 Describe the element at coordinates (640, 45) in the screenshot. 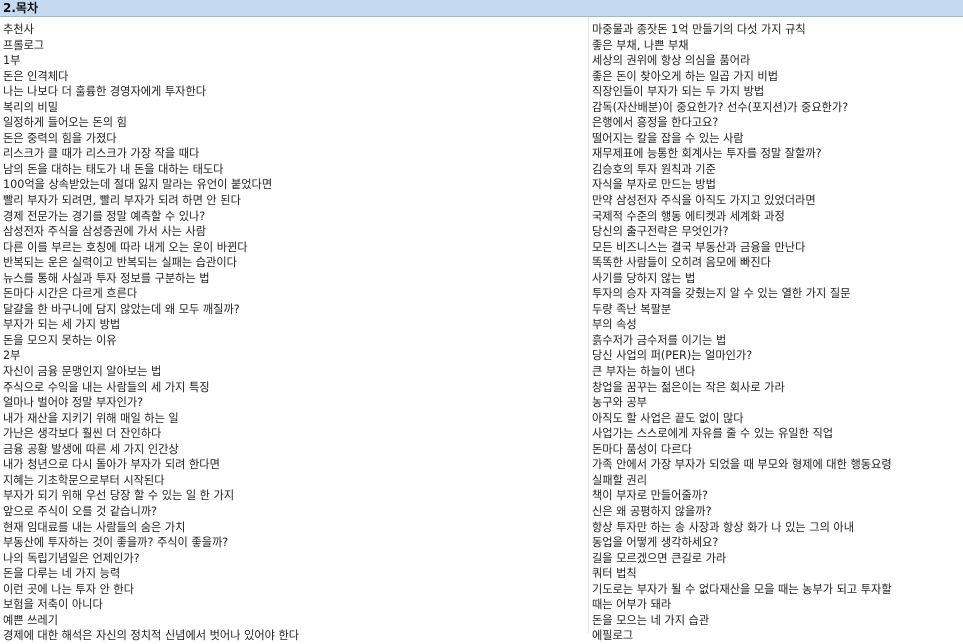

I see `toc-item: 좋은 부채, 나쁜 부채` at that location.